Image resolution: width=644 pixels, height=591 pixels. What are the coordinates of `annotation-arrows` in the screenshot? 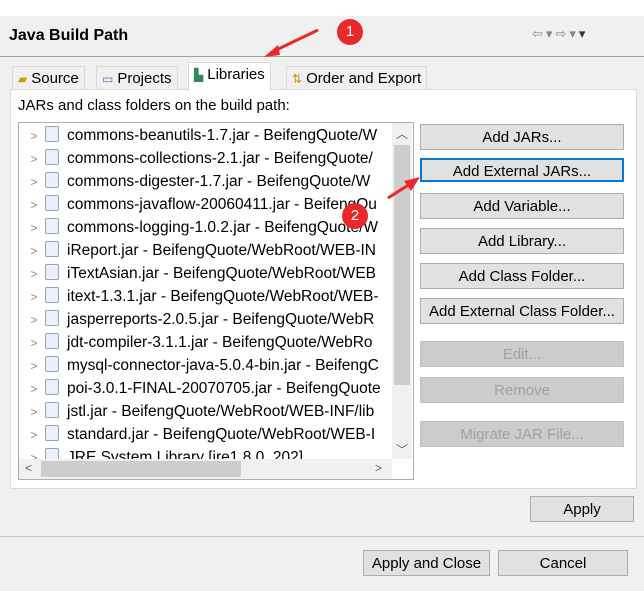 It's located at (342, 114).